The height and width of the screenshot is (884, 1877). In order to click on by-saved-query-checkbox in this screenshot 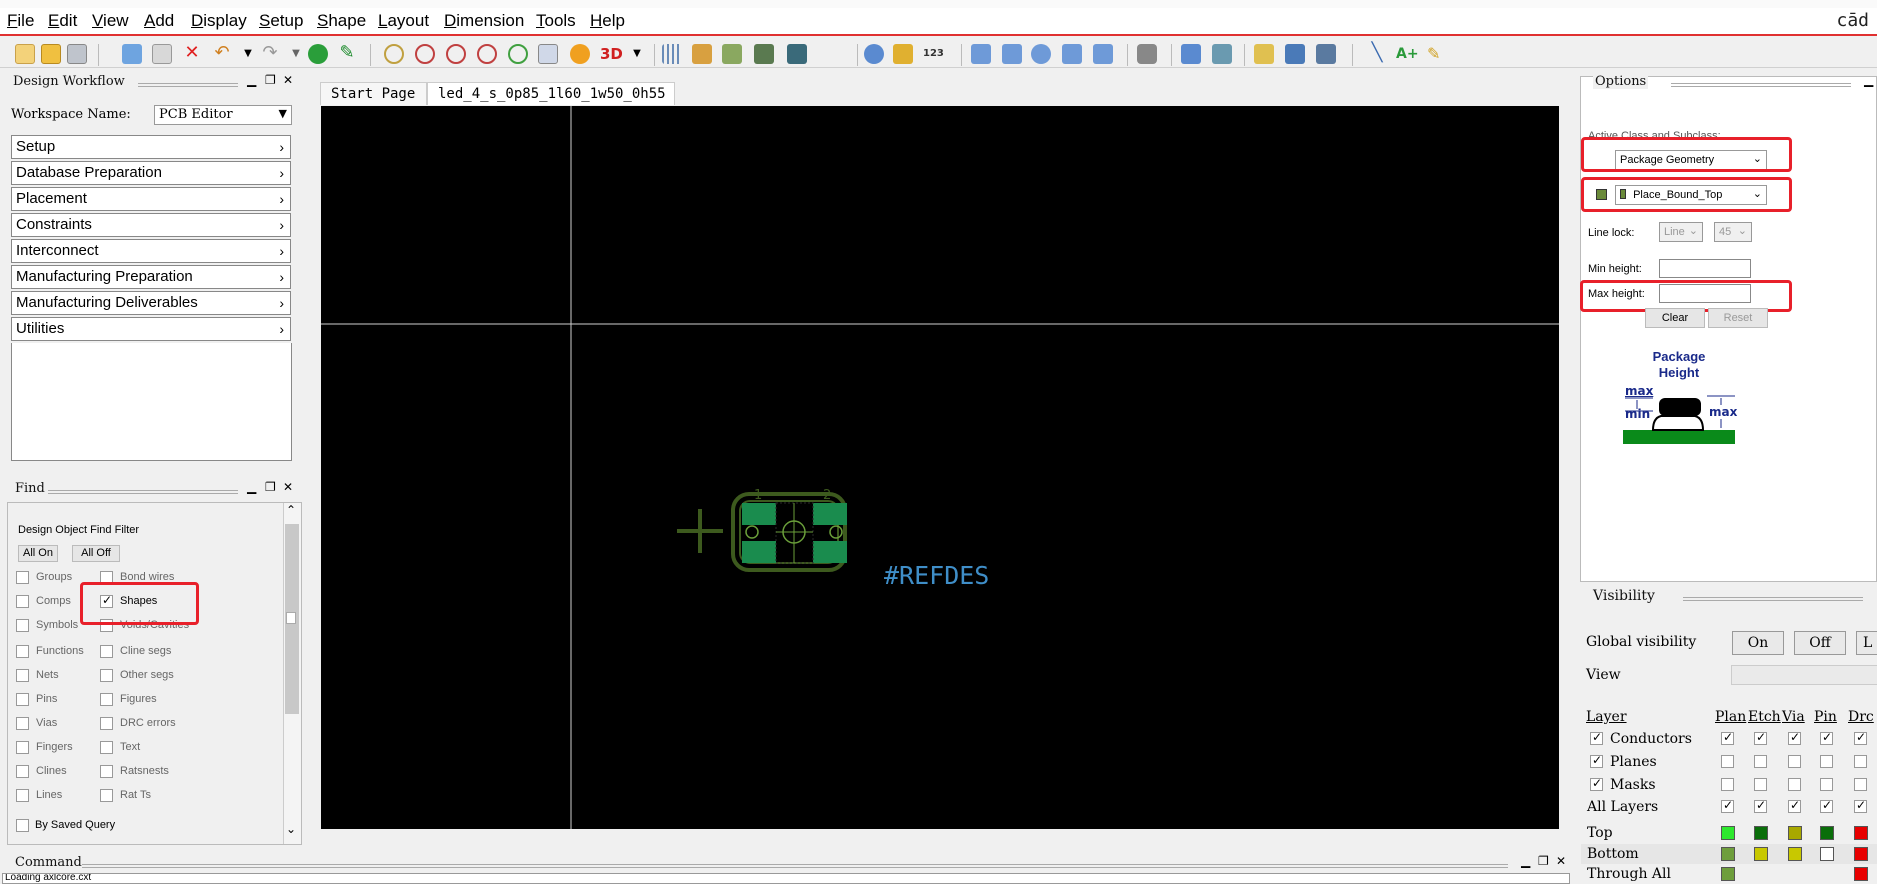, I will do `click(22, 825)`.